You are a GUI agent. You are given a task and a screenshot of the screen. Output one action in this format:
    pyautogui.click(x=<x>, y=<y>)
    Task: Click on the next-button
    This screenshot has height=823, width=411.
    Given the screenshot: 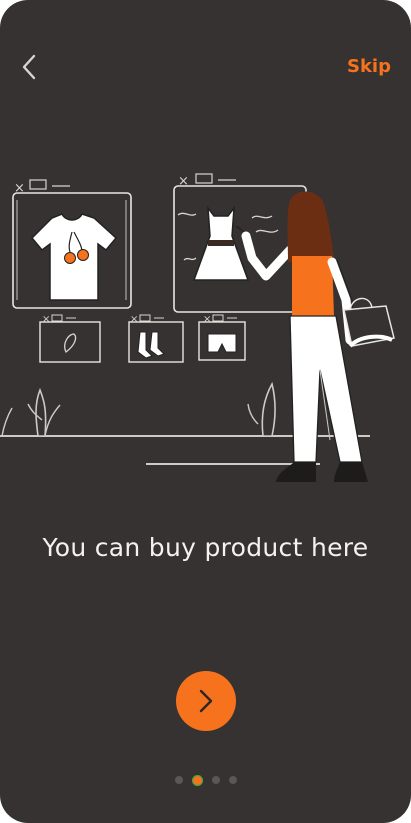 What is the action you would take?
    pyautogui.click(x=206, y=701)
    